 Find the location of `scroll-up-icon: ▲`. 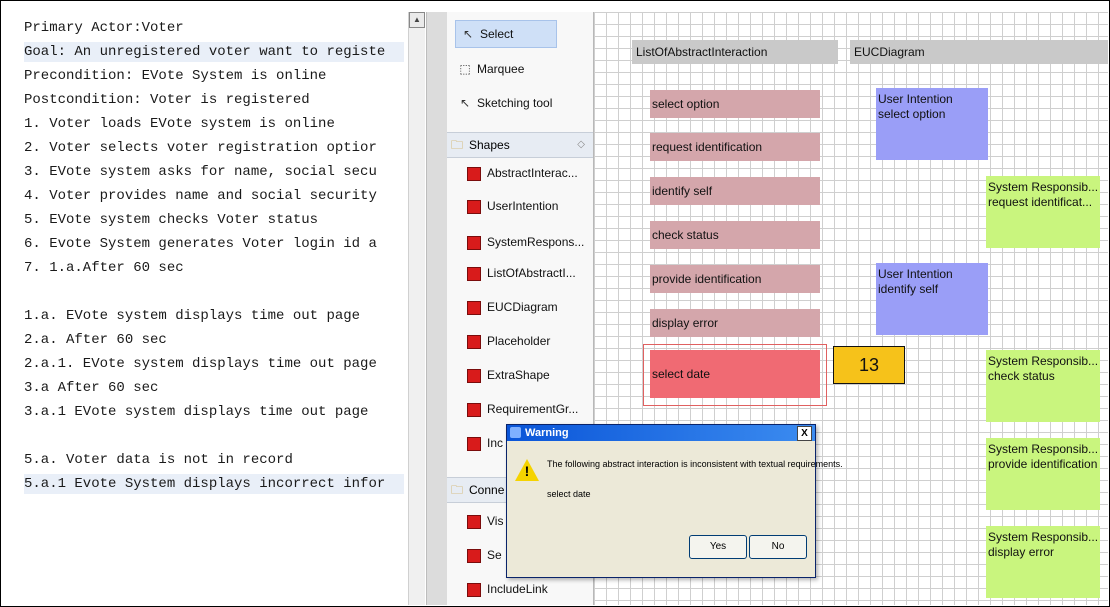

scroll-up-icon: ▲ is located at coordinates (417, 20).